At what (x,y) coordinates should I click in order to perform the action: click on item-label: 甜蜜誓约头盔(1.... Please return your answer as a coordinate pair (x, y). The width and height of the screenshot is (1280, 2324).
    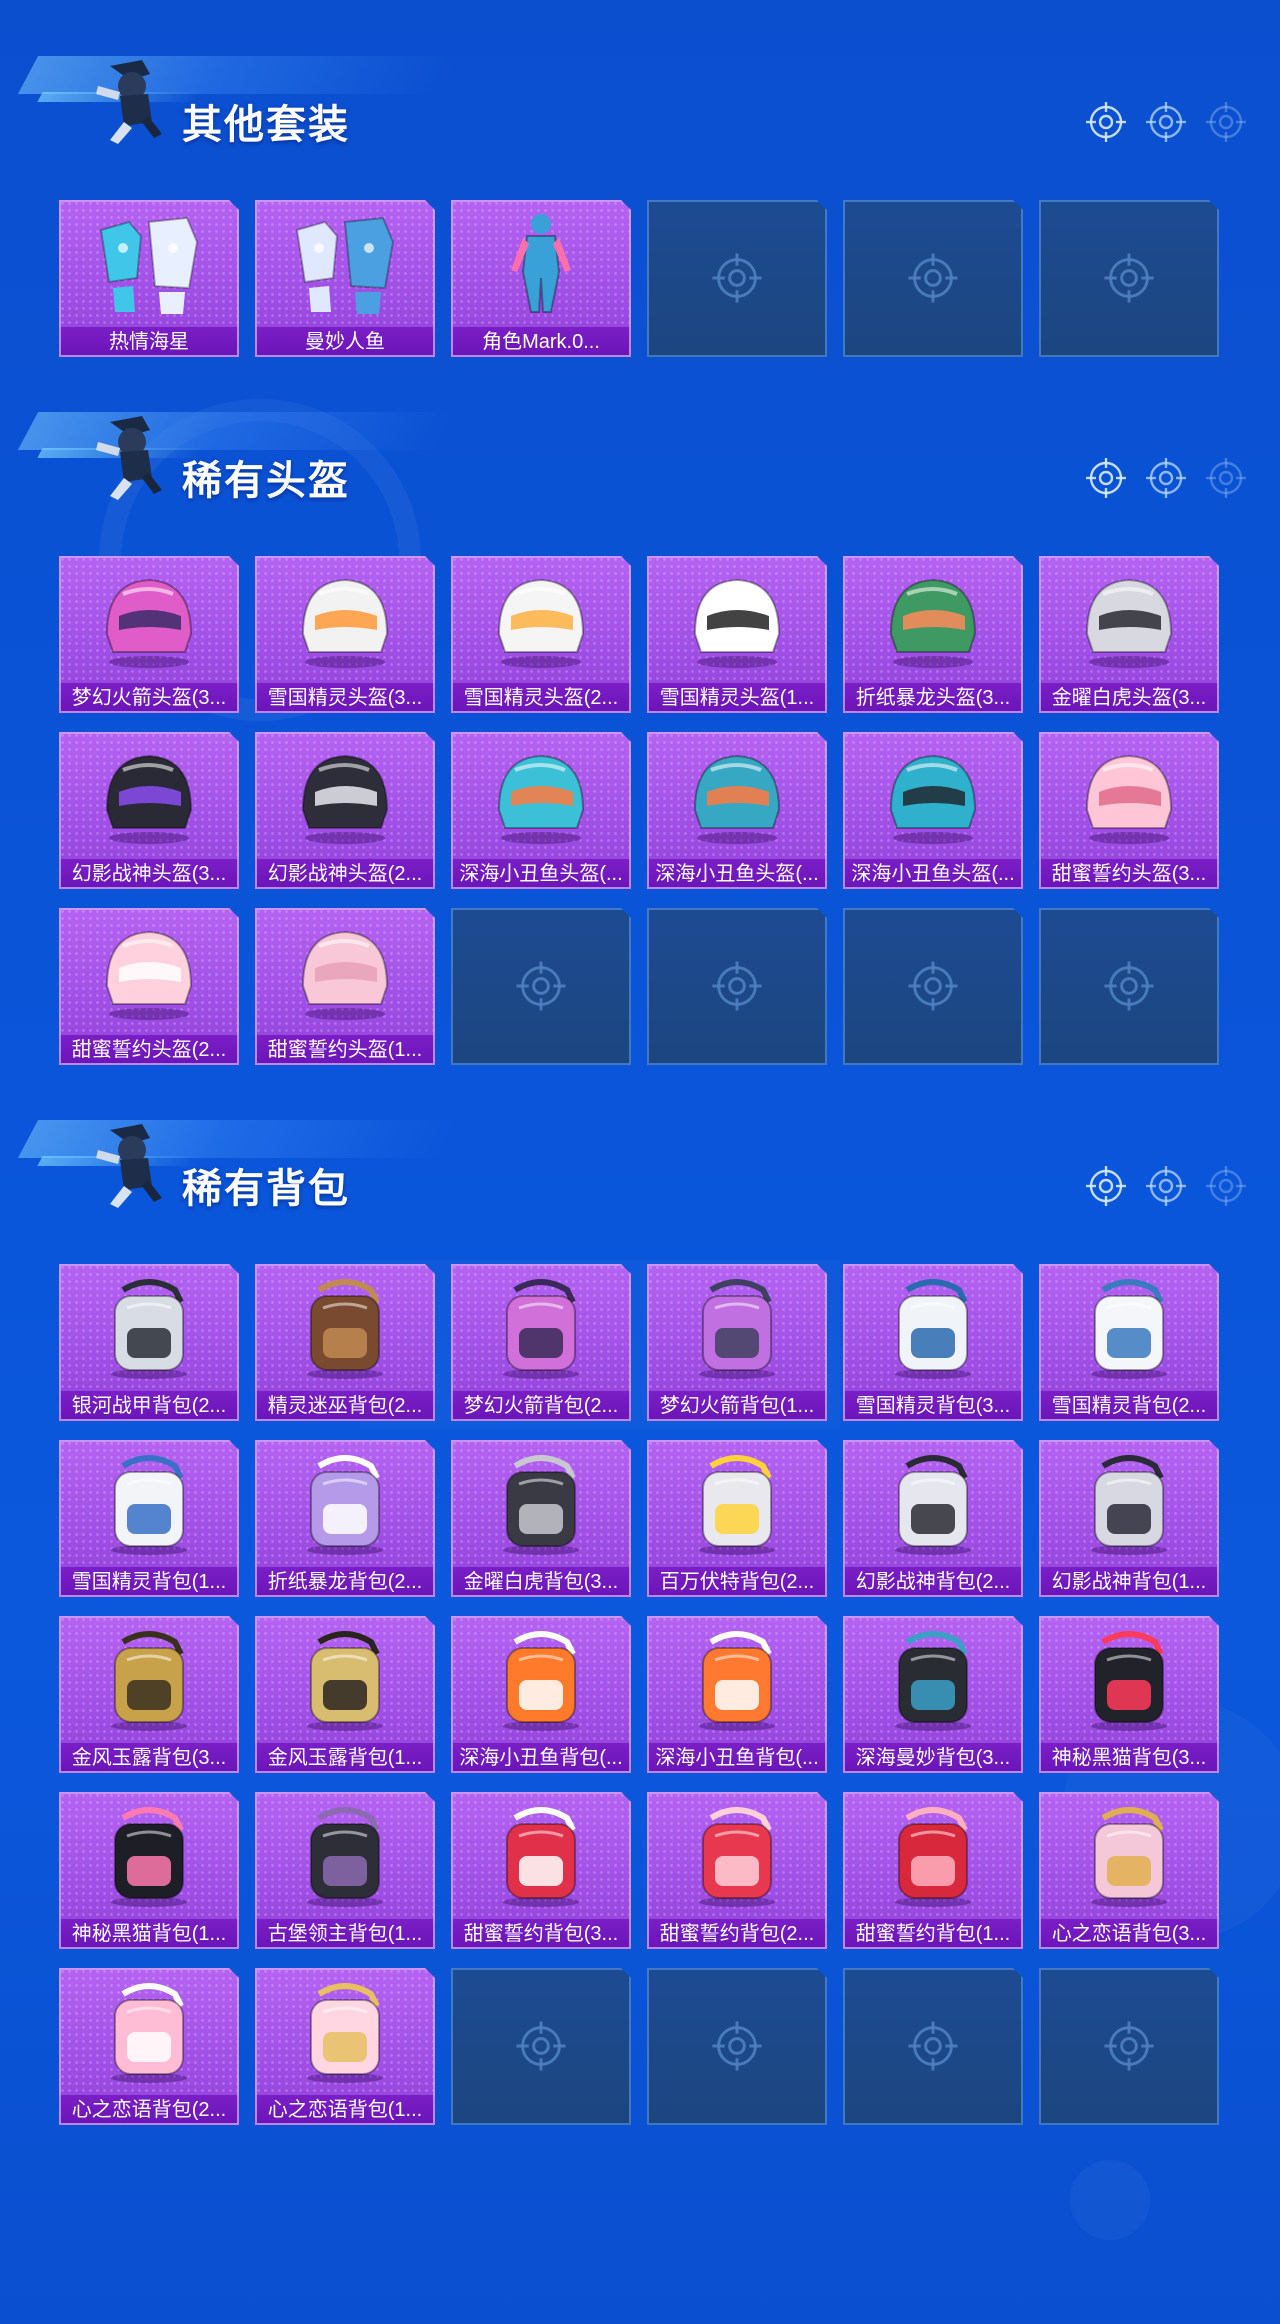
    Looking at the image, I should click on (345, 1050).